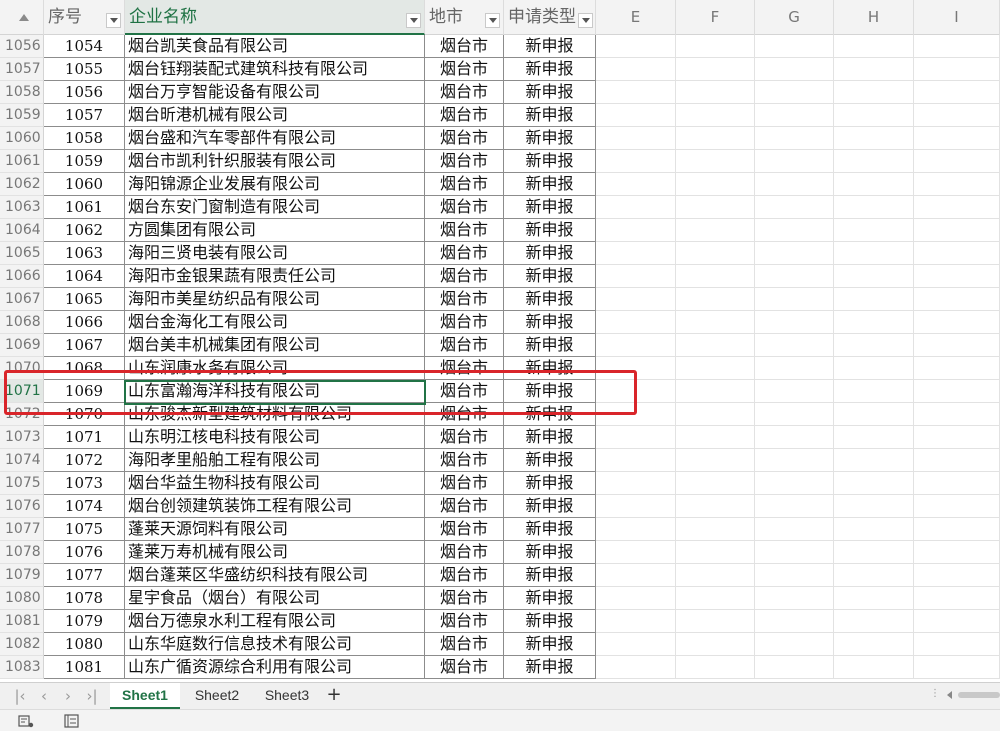  Describe the element at coordinates (145, 696) in the screenshot. I see `sheet-tab-1: Sheet1` at that location.